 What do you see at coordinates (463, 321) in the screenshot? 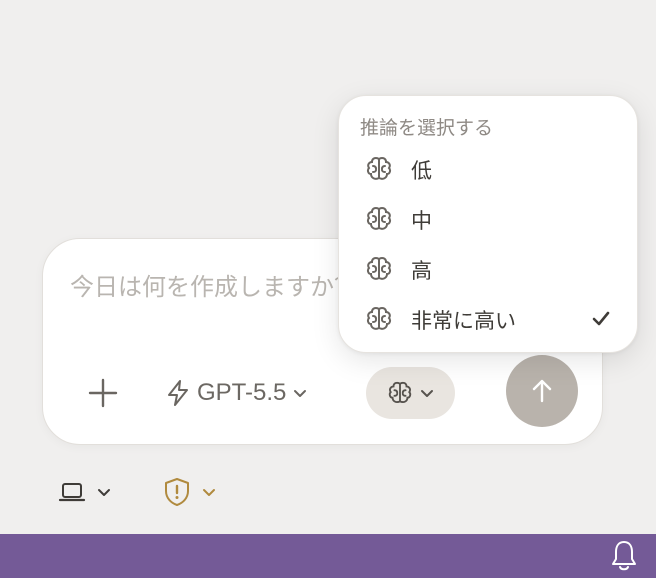
I see `reasoning-option-label: 非常に高い` at bounding box center [463, 321].